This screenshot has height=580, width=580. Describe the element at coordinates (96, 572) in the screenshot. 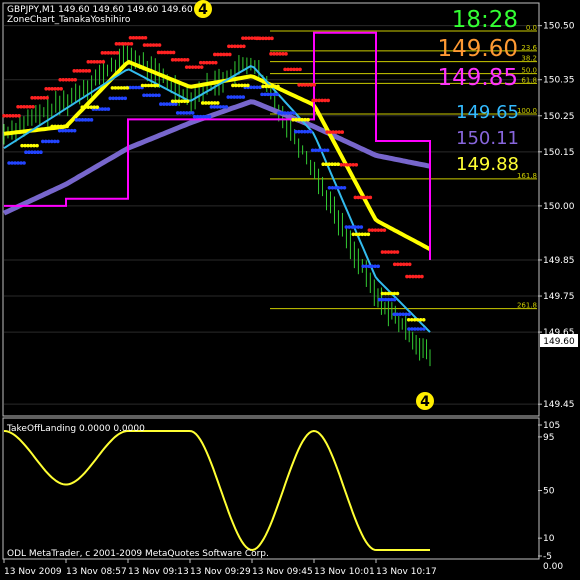

I see `time-tick-label: 13 Nov 08:57` at that location.